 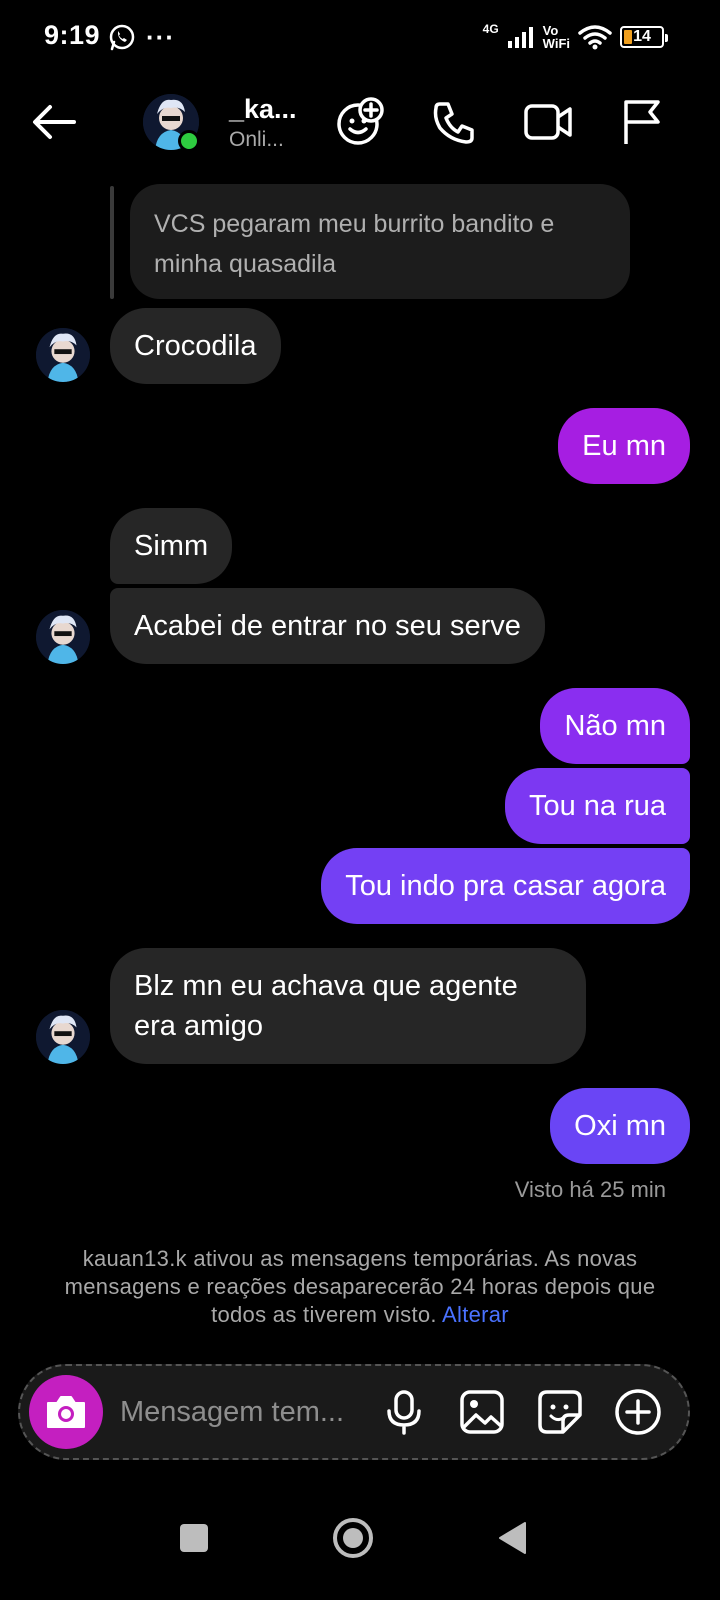 I want to click on report-button, so click(x=642, y=122).